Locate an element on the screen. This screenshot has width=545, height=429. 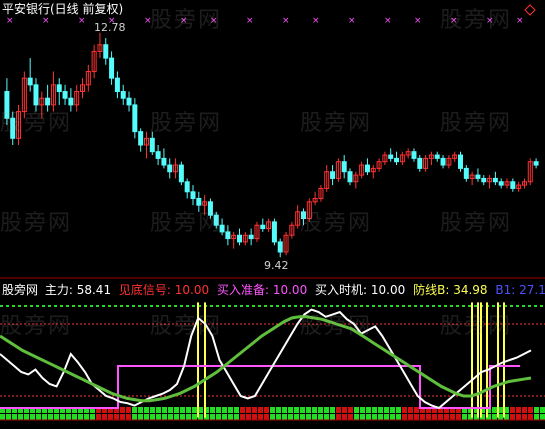
indicator-item-buy-timing: 买入时机: 10.00 is located at coordinates (362, 290).